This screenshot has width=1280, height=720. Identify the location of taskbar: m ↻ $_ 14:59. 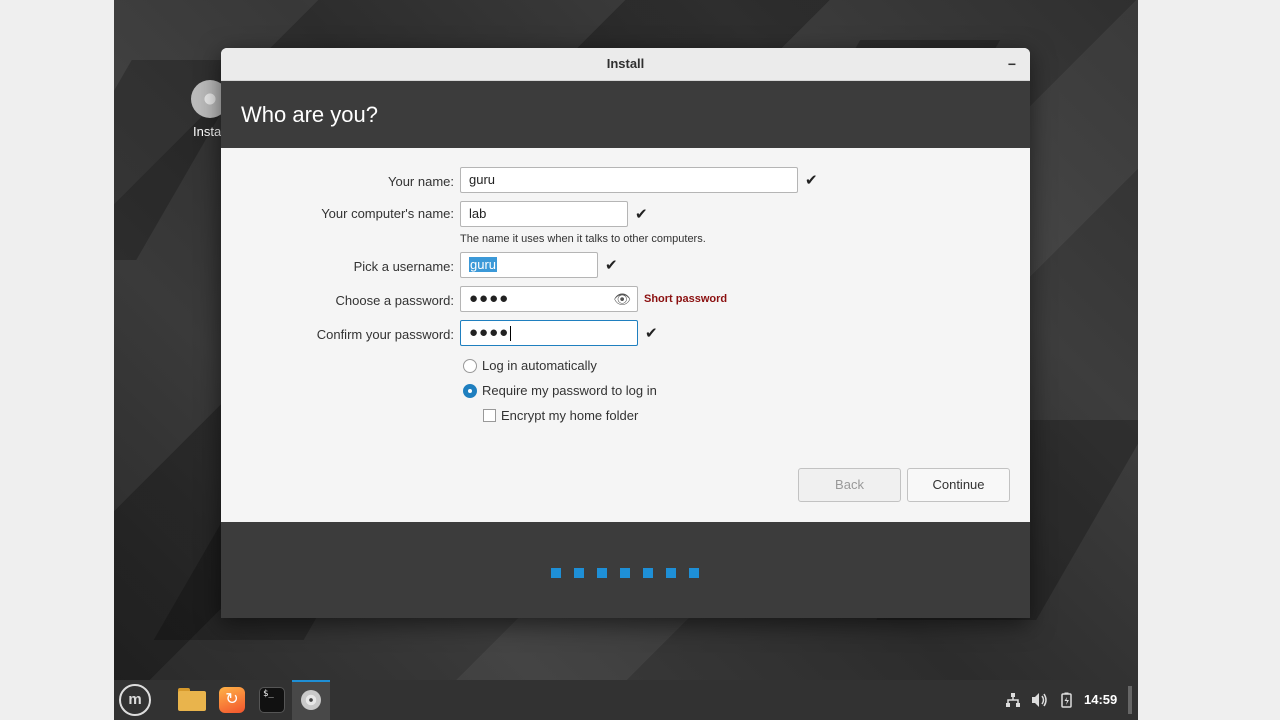
(626, 700).